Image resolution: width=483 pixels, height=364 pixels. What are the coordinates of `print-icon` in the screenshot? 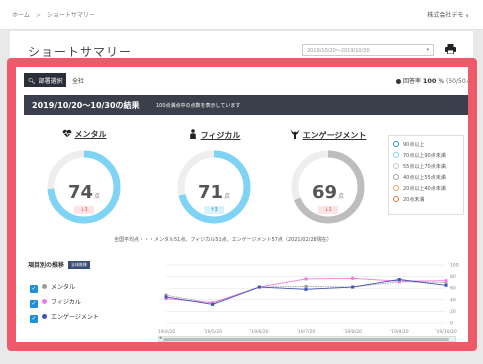 It's located at (450, 49).